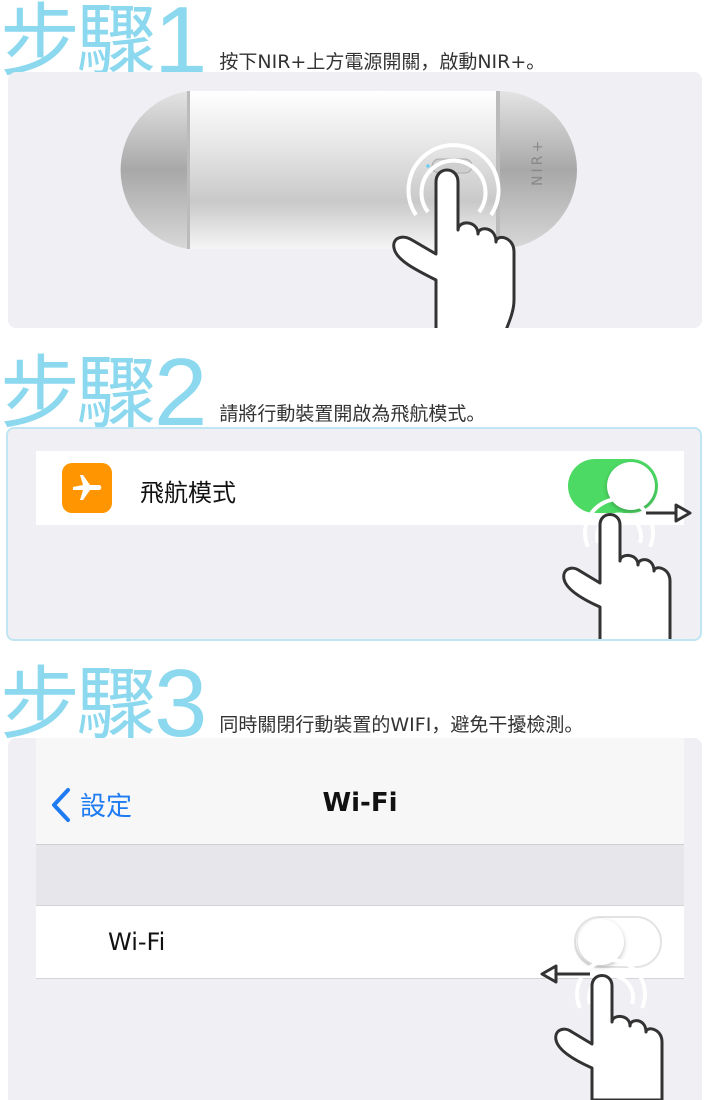 The width and height of the screenshot is (704, 1100). What do you see at coordinates (538, 162) in the screenshot?
I see `device-label: NIR+` at bounding box center [538, 162].